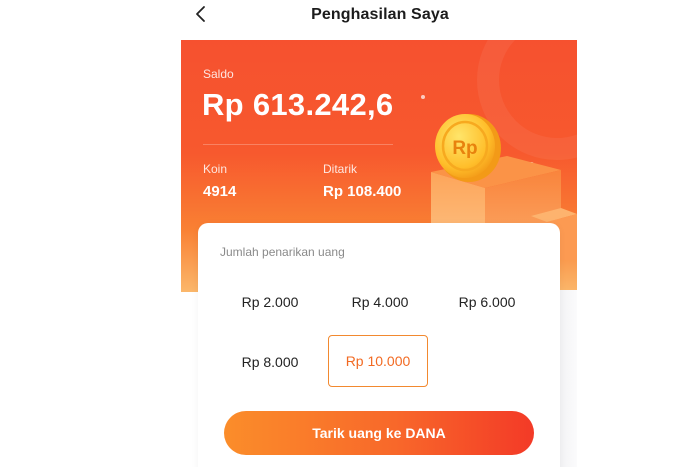 The image size is (688, 467). Describe the element at coordinates (423, 97) in the screenshot. I see `sparkle-decoration` at that location.